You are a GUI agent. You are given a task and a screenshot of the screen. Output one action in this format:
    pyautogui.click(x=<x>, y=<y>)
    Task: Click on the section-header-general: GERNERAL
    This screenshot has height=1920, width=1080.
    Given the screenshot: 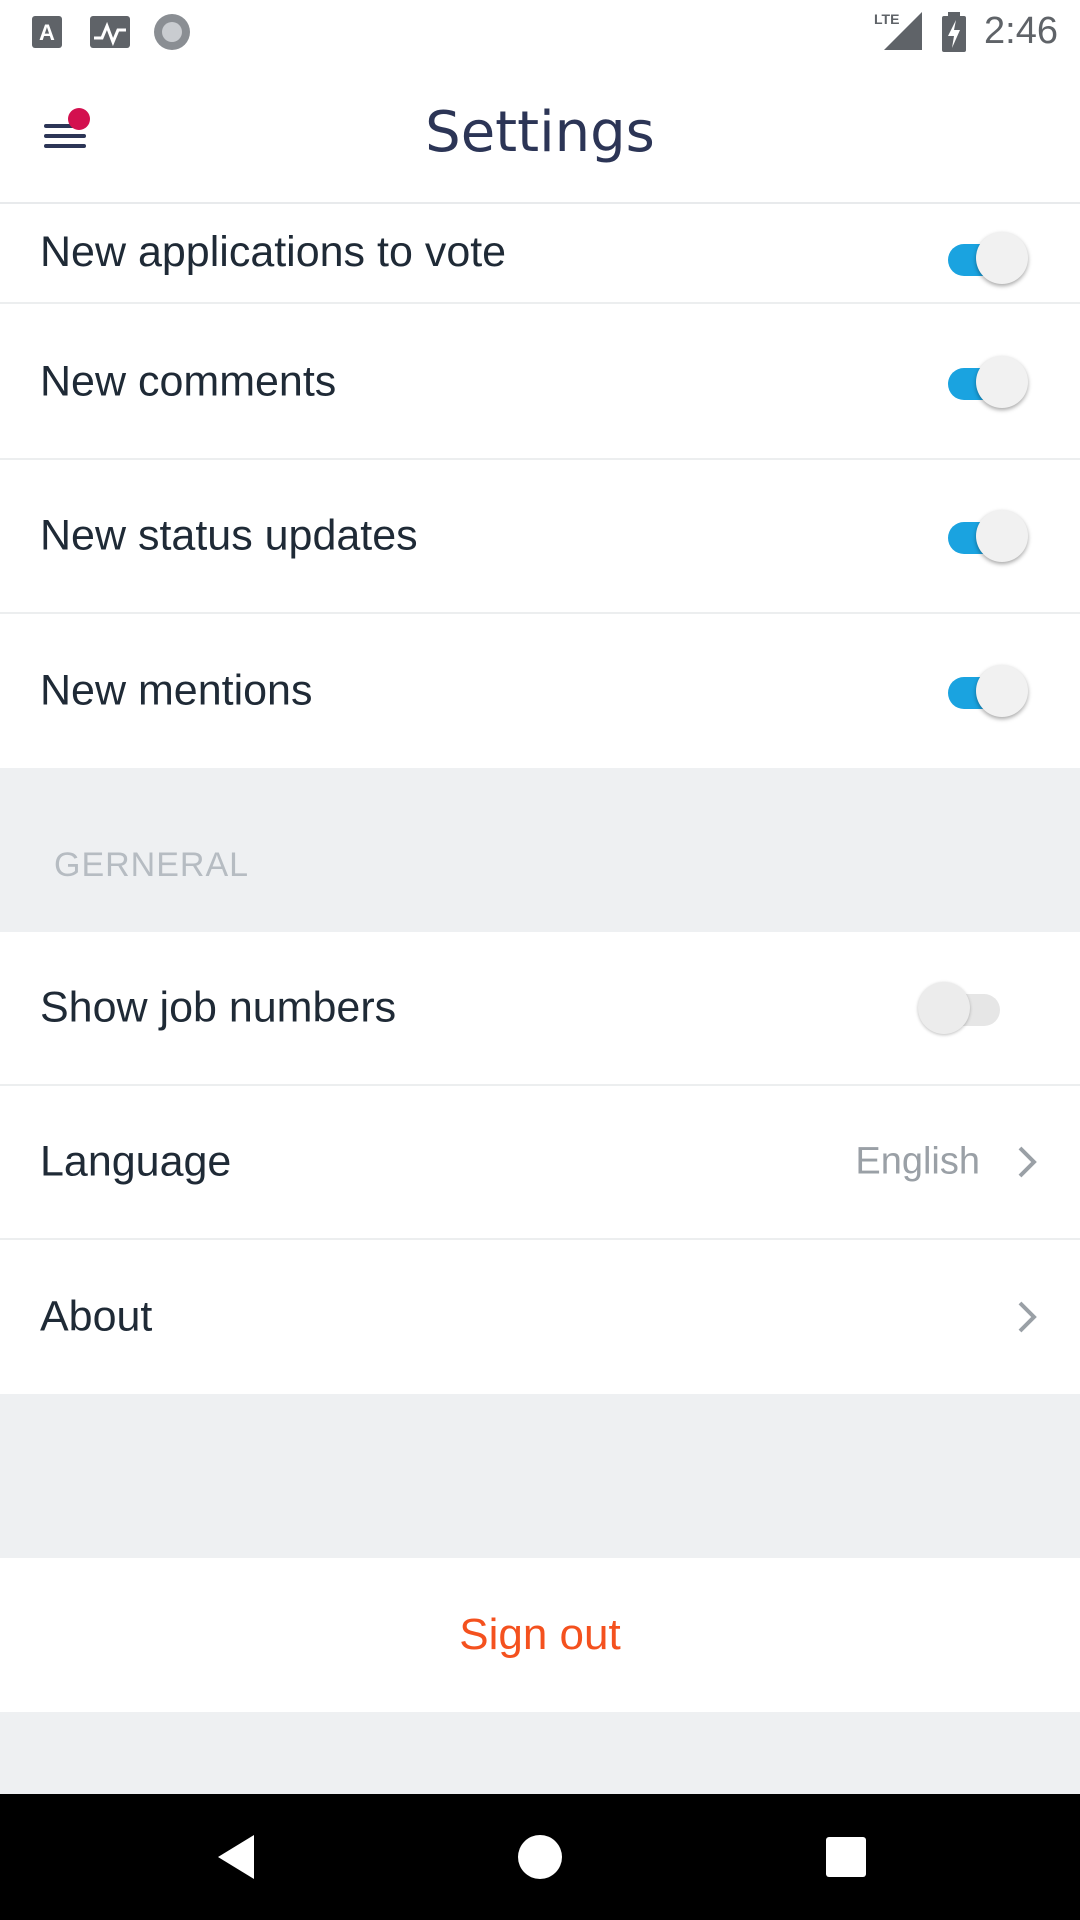 What is the action you would take?
    pyautogui.click(x=540, y=850)
    